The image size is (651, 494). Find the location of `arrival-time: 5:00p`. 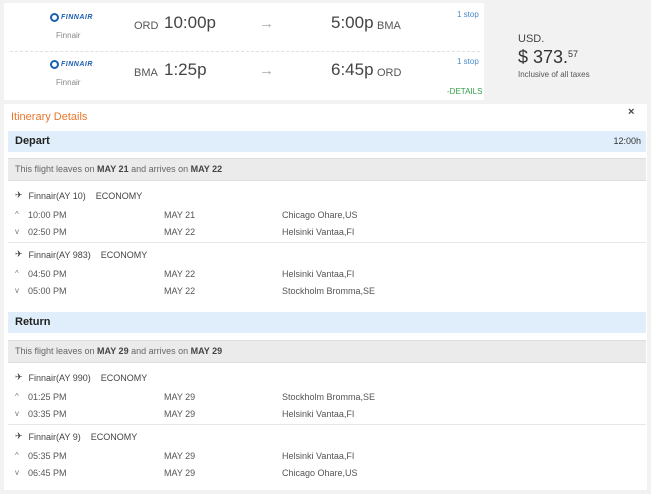

arrival-time: 5:00p is located at coordinates (352, 22).